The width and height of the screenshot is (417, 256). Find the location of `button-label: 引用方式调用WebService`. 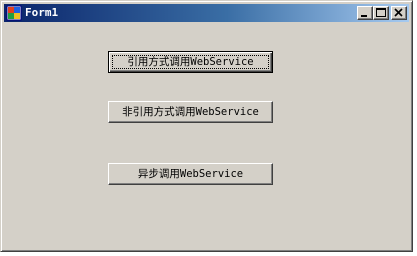

button-label: 引用方式调用WebService is located at coordinates (190, 61).